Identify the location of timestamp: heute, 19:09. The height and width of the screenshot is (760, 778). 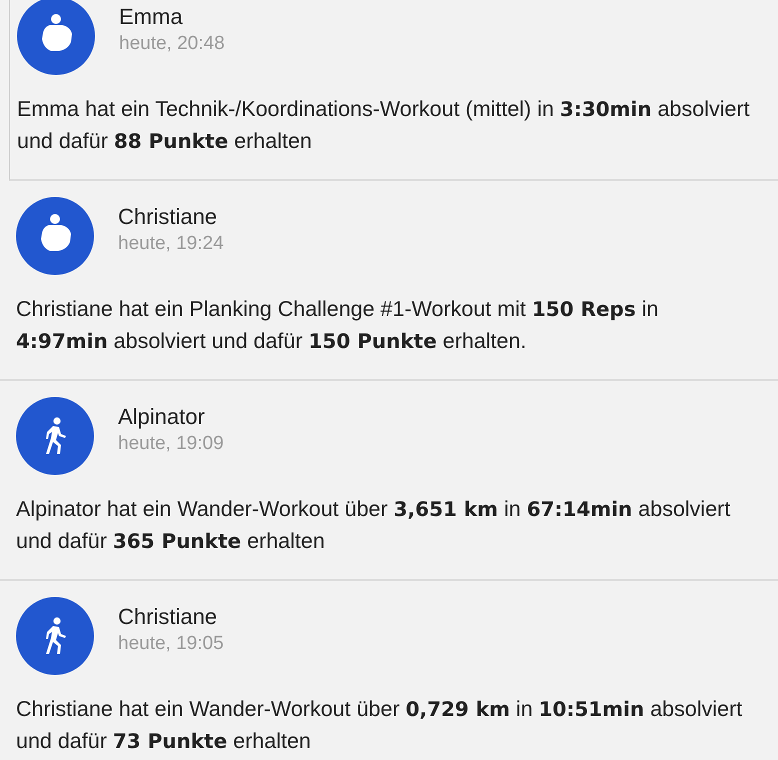
(171, 444).